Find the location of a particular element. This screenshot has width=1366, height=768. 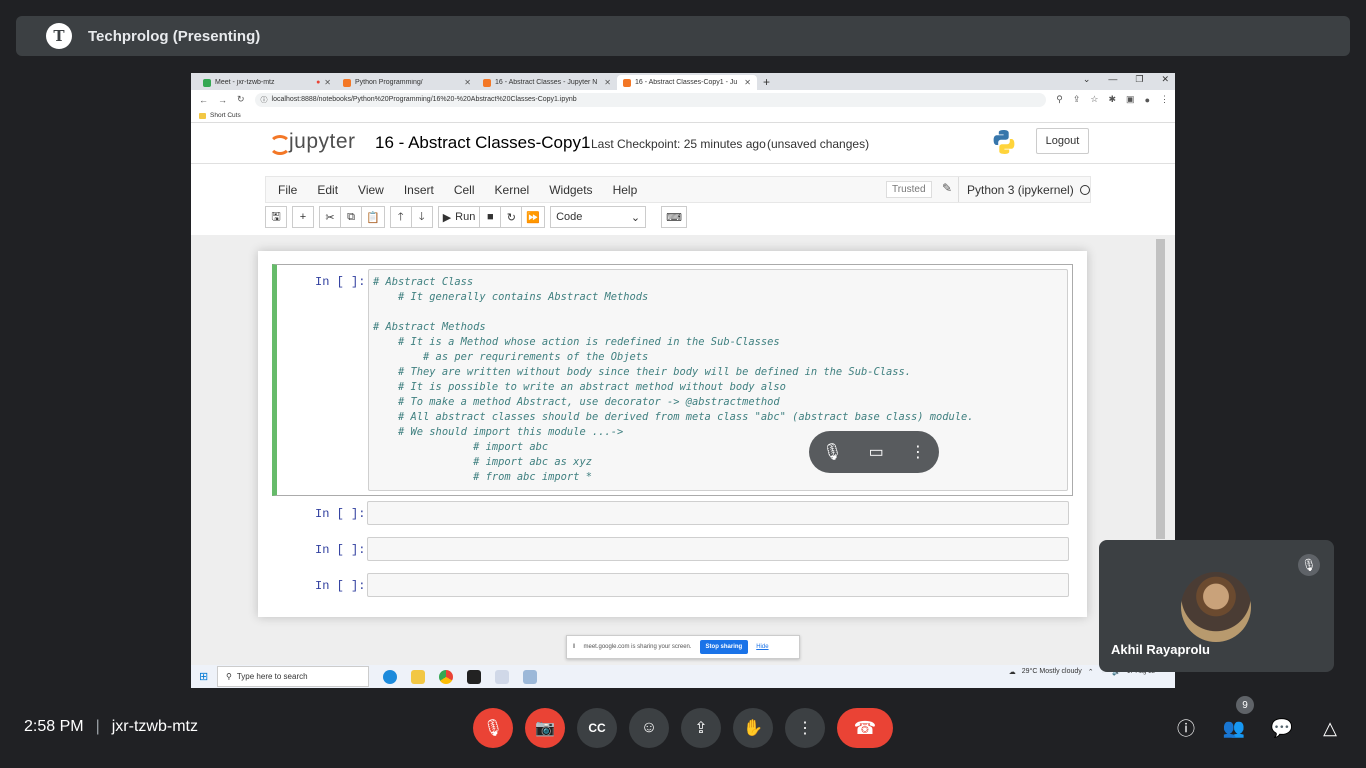

participant-name: Akhil Rayaprolu is located at coordinates (1160, 649).